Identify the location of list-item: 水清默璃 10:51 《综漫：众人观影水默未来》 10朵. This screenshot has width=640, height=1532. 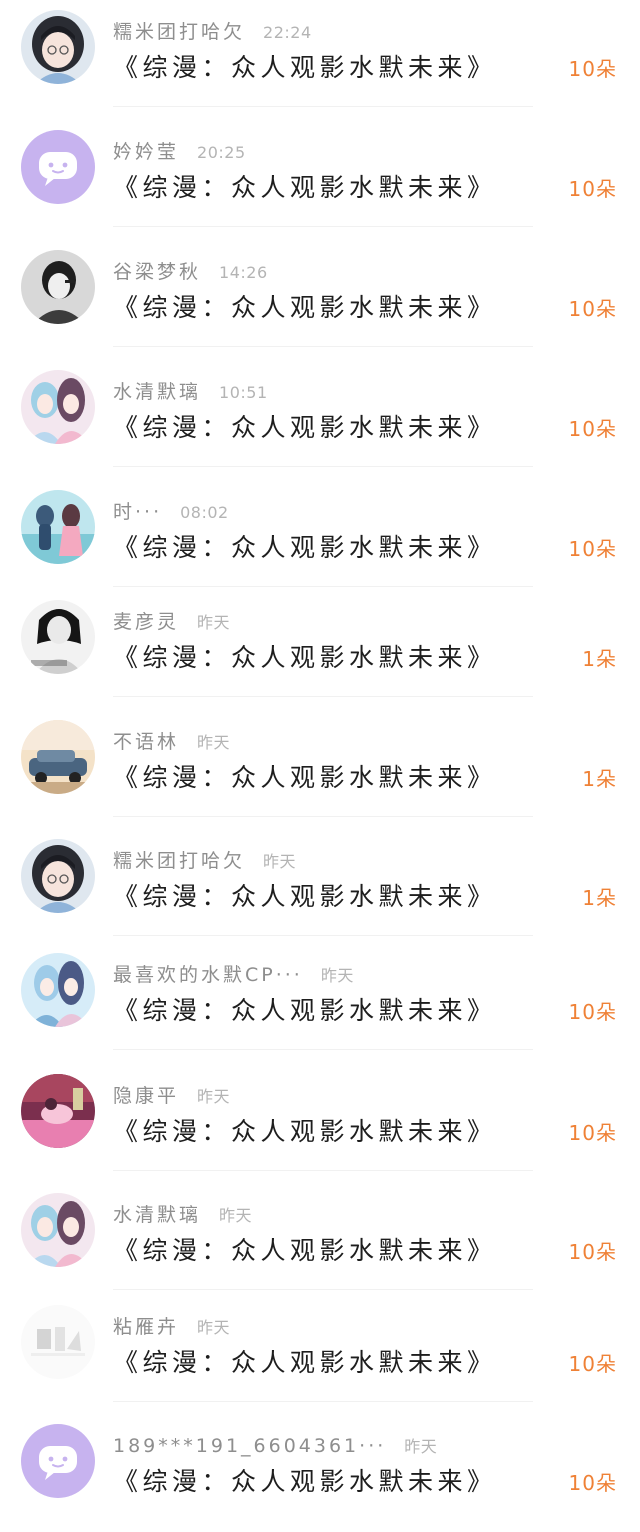
(320, 419).